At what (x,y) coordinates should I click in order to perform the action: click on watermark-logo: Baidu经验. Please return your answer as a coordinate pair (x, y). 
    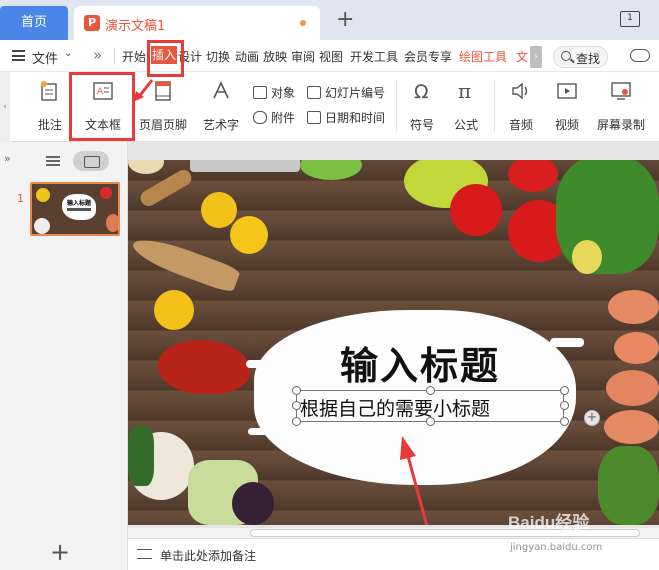
    Looking at the image, I should click on (549, 522).